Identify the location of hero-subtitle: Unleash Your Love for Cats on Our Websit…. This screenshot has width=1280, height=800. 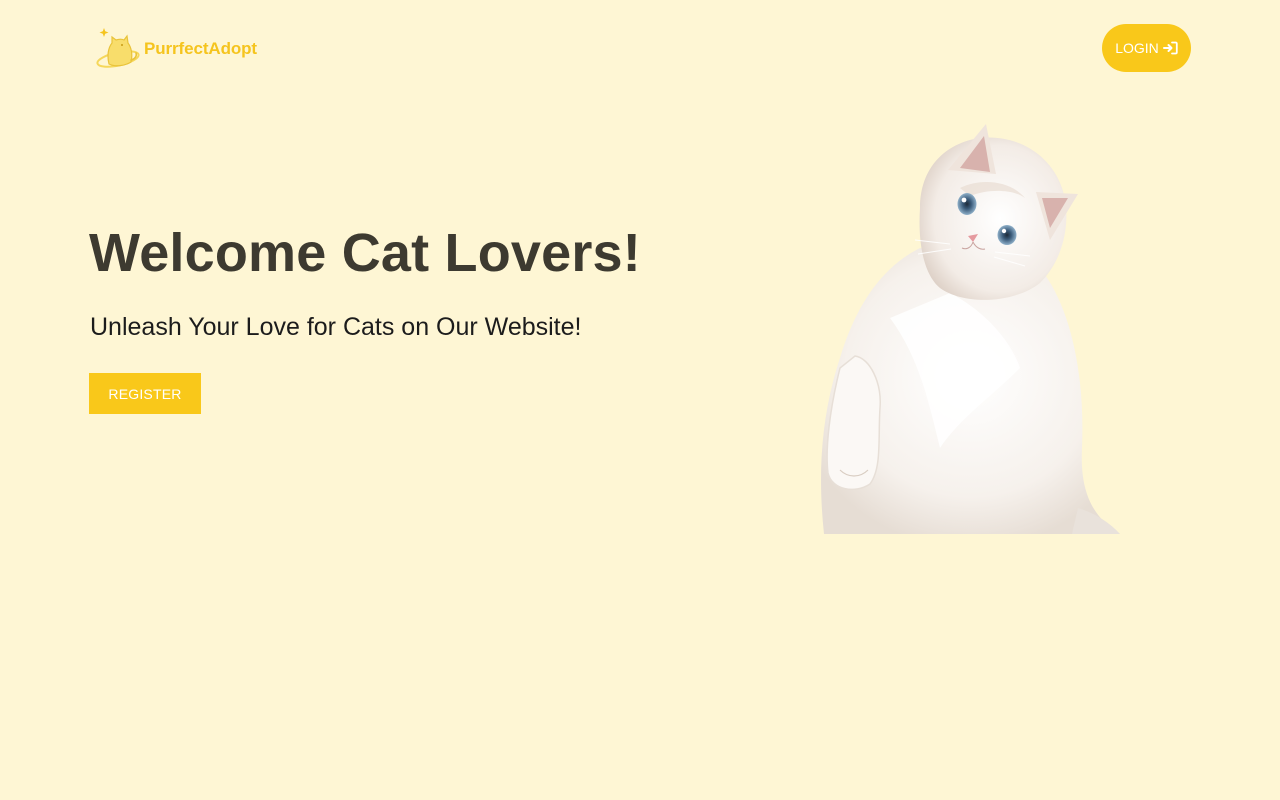
(336, 327).